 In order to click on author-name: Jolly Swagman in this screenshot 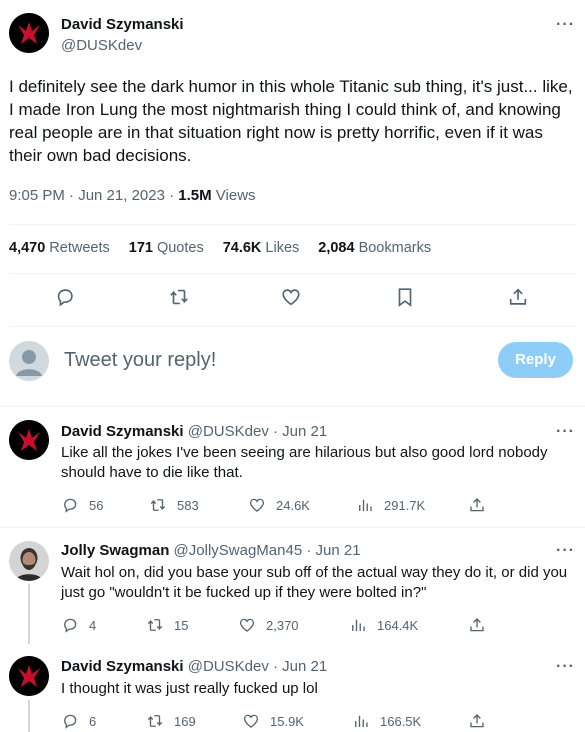, I will do `click(115, 550)`.